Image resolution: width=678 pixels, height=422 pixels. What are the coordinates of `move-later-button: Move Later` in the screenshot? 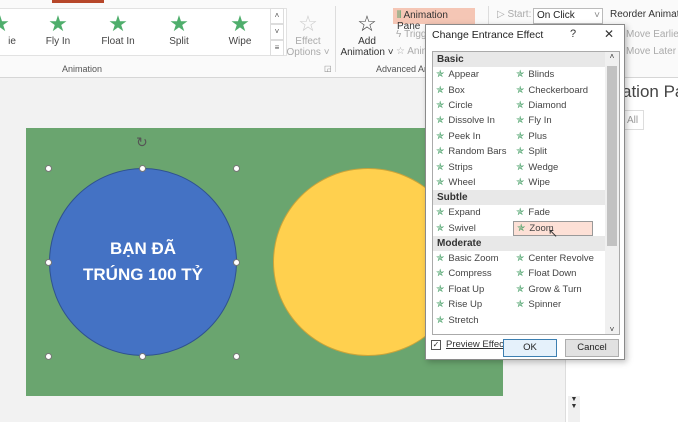 It's located at (651, 51).